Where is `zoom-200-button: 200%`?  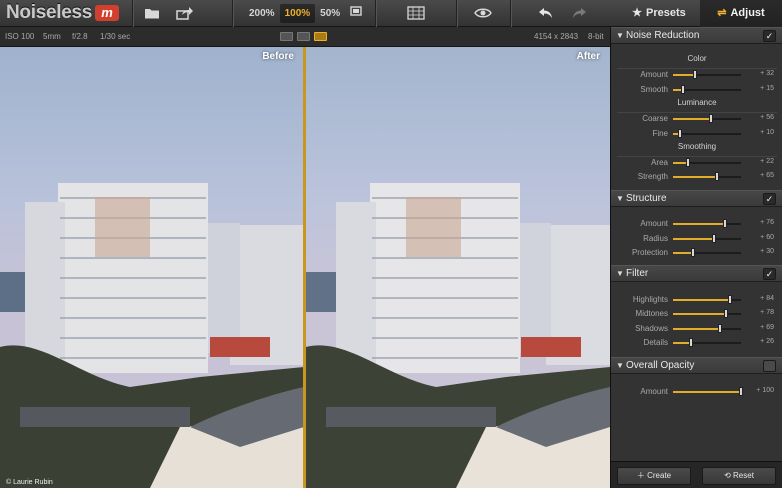 zoom-200-button: 200% is located at coordinates (262, 13).